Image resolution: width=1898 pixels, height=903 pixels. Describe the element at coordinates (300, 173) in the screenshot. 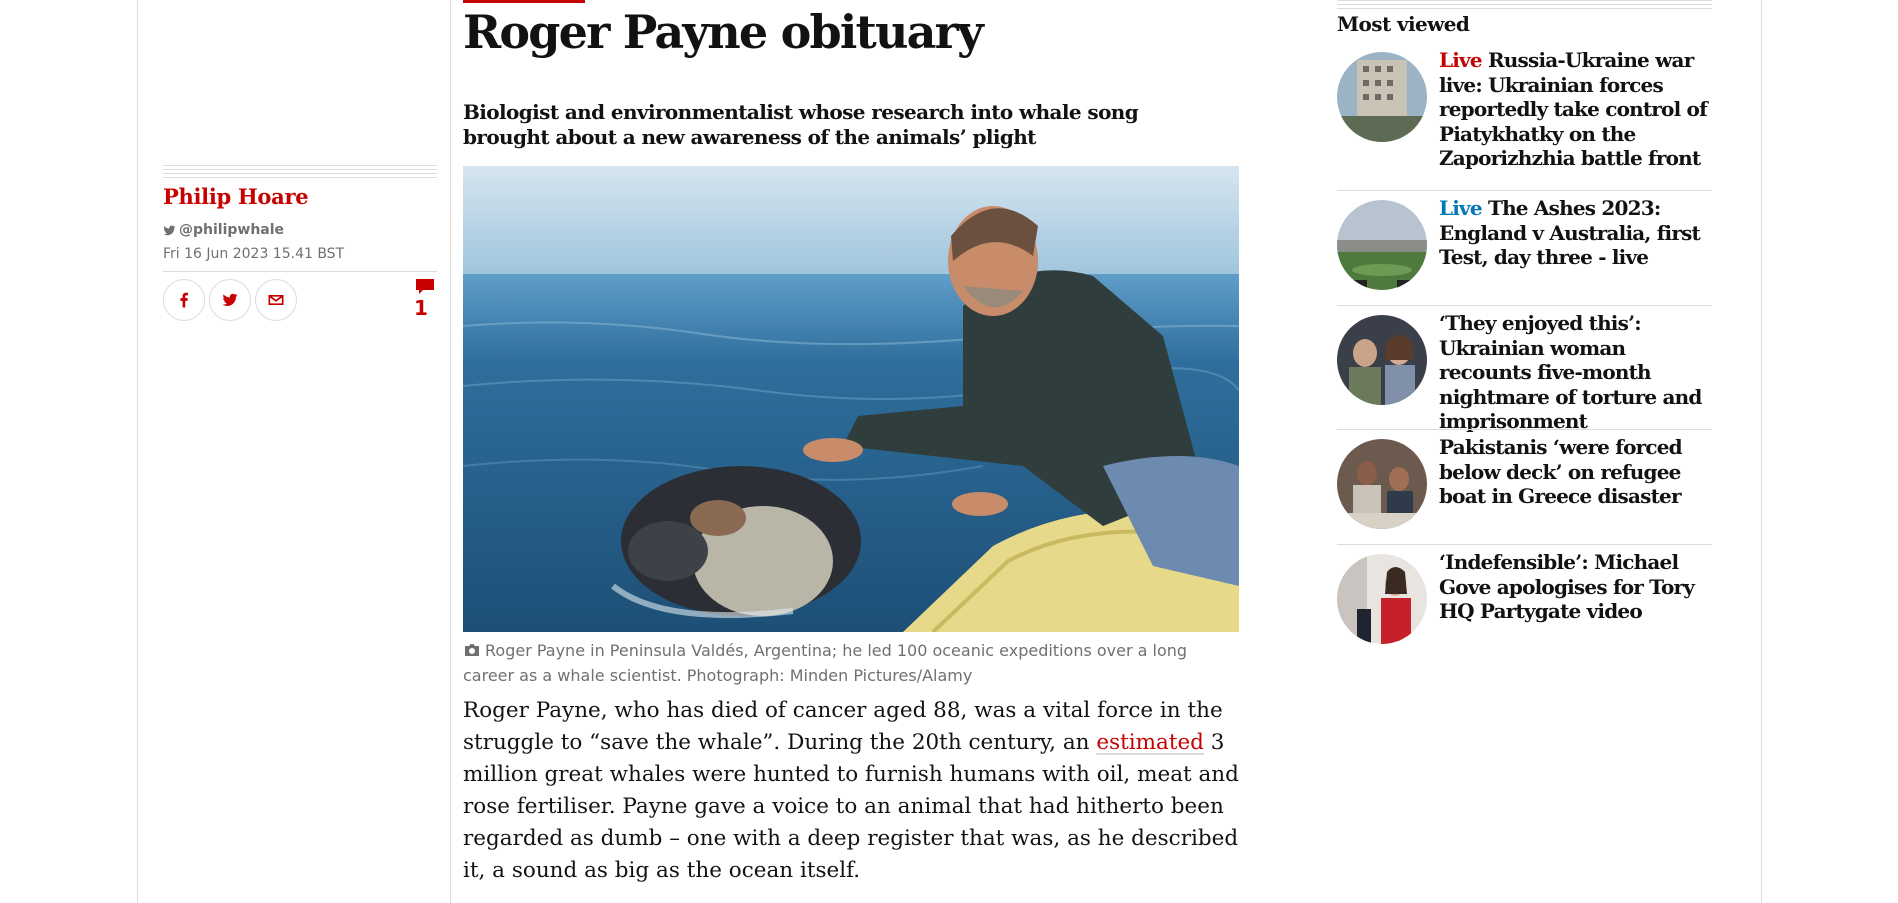

I see `meta-rules` at that location.